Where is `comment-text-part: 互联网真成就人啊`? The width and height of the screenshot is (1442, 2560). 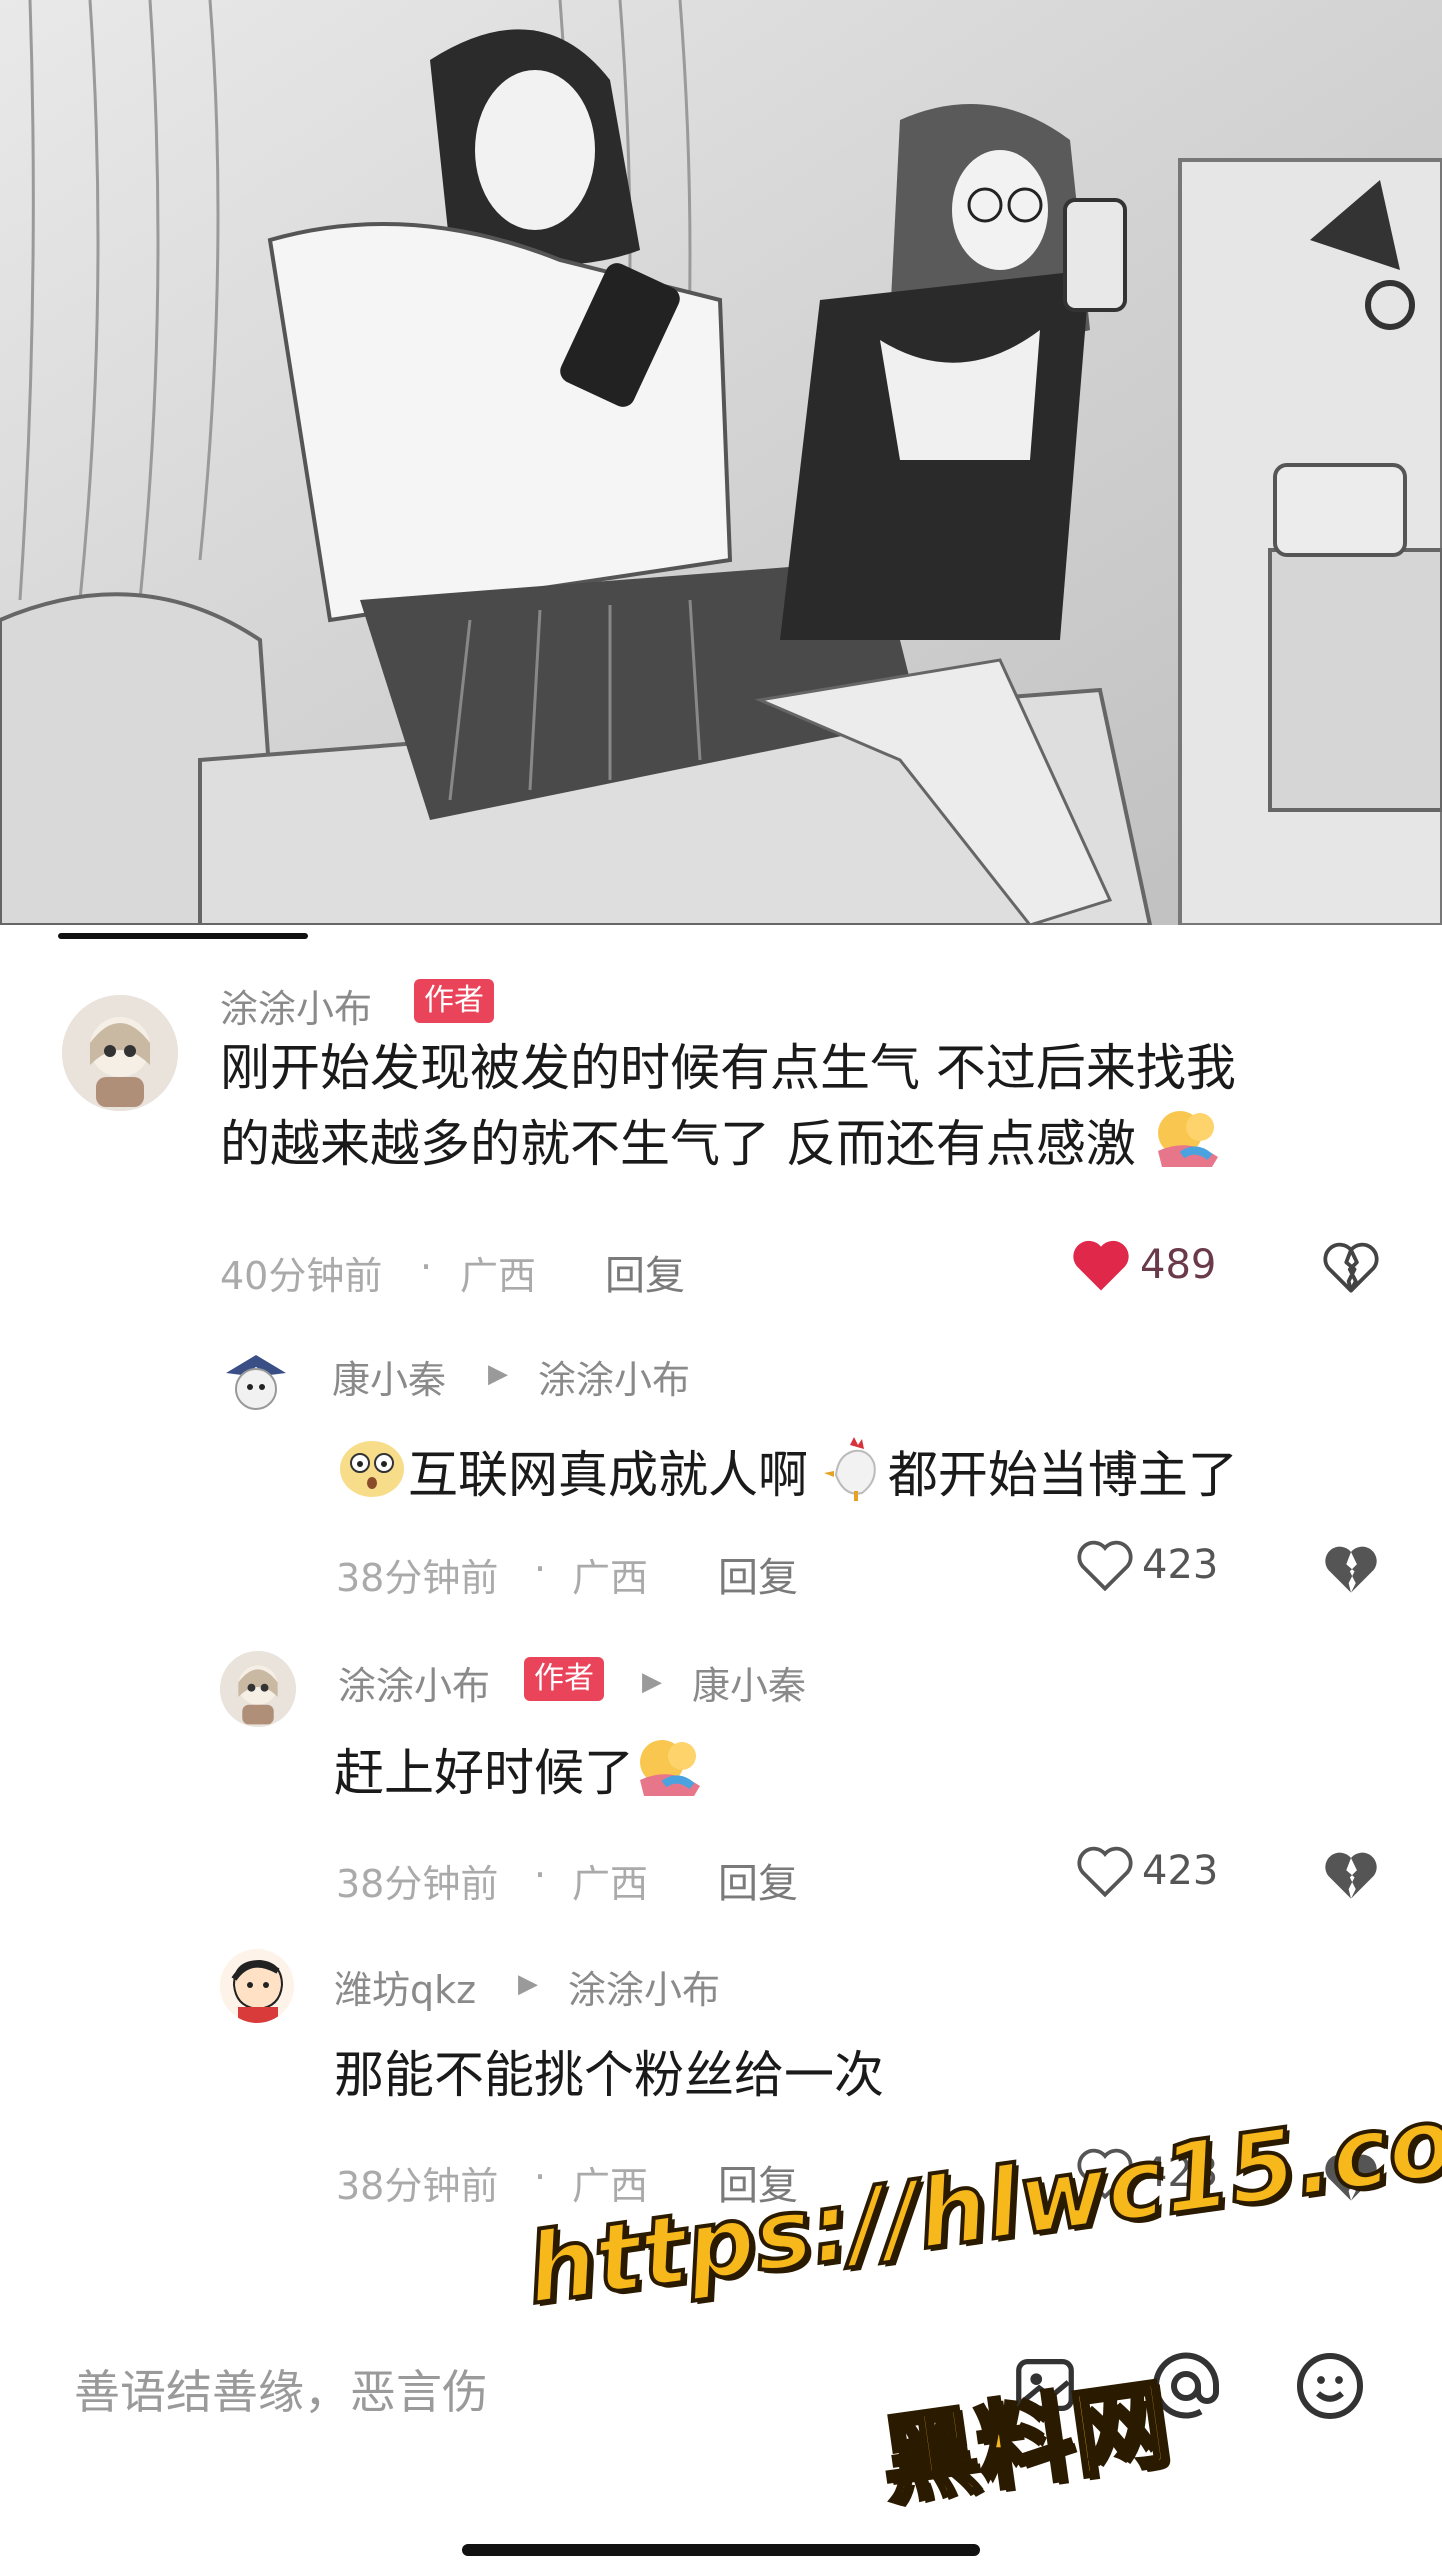 comment-text-part: 互联网真成就人啊 is located at coordinates (608, 1475).